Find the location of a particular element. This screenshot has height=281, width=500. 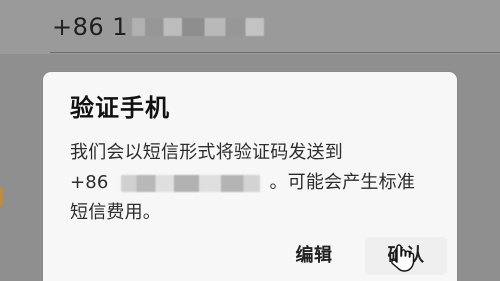

phone-number-prefix: +86 1 is located at coordinates (90, 27).